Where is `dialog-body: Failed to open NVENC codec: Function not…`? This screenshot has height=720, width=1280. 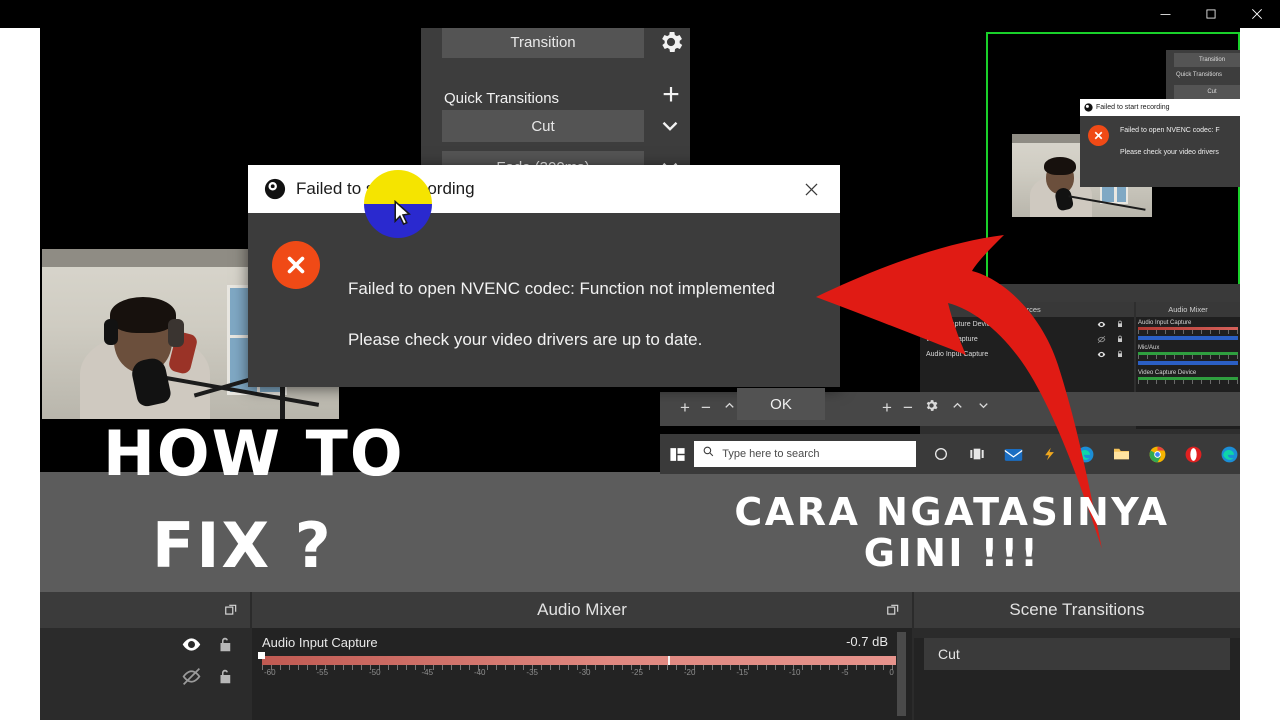 dialog-body: Failed to open NVENC codec: Function not… is located at coordinates (544, 316).